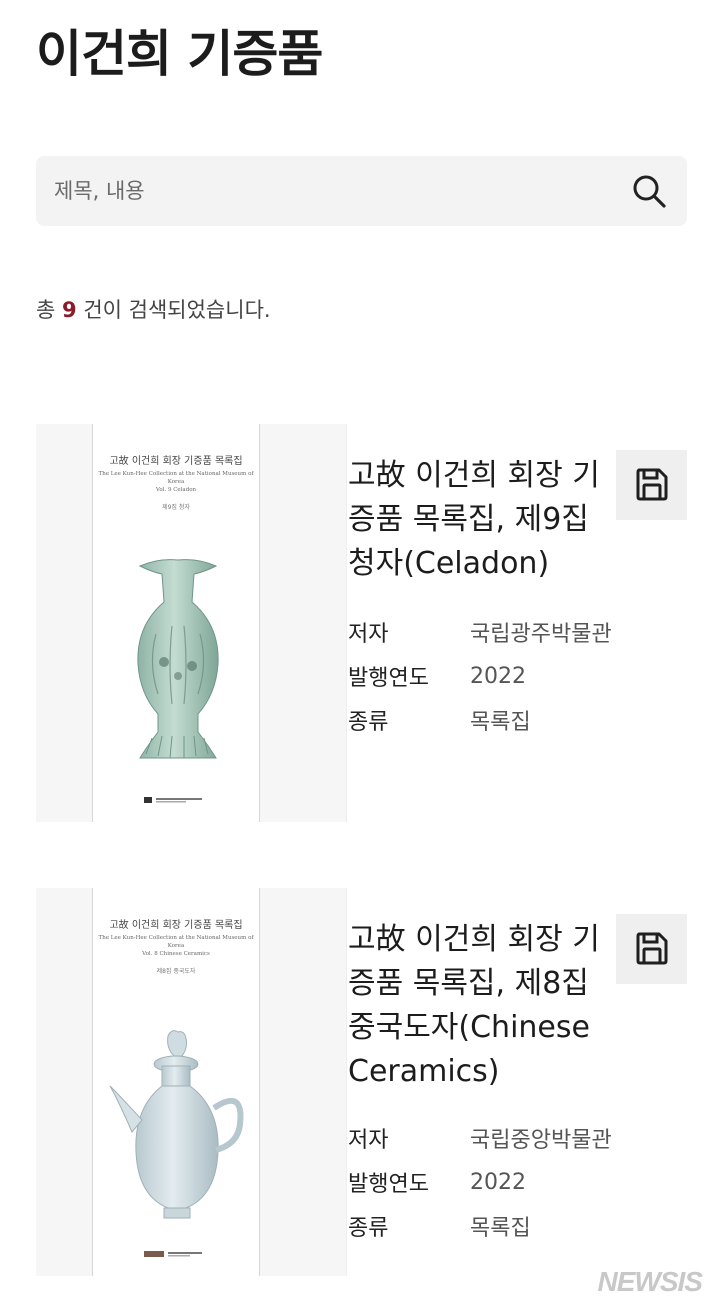 This screenshot has width=720, height=1310. I want to click on result-count-suffix: 건이 검색되었습니다., so click(177, 310).